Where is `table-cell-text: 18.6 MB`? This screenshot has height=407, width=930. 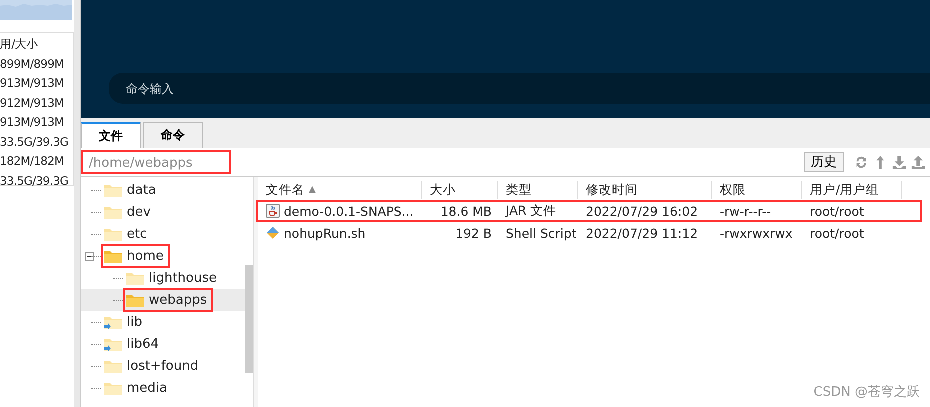 table-cell-text: 18.6 MB is located at coordinates (466, 211).